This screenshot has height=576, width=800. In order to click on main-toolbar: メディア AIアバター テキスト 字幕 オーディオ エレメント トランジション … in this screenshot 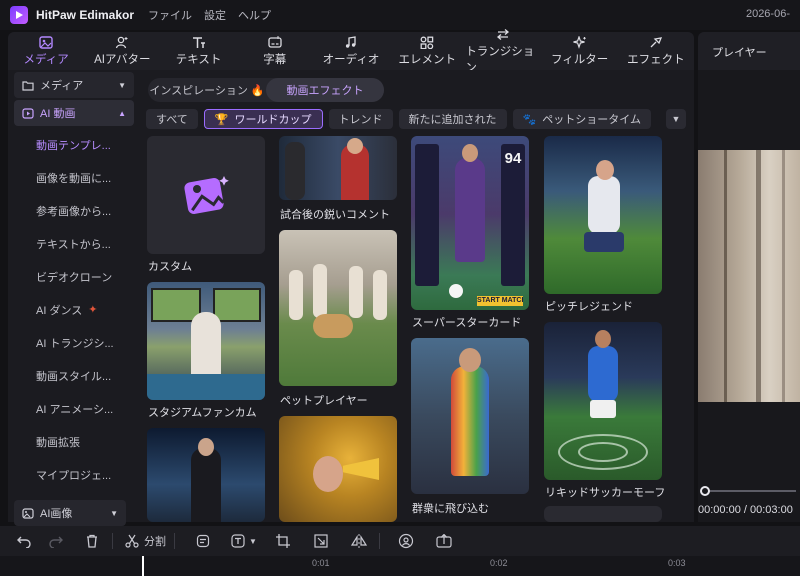, I will do `click(351, 51)`.